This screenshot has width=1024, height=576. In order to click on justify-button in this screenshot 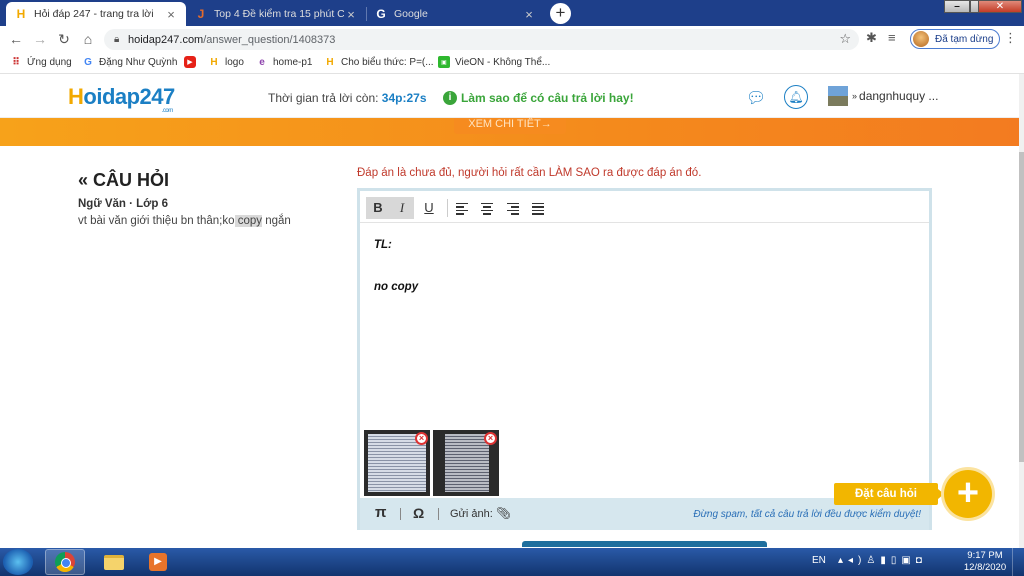, I will do `click(538, 208)`.